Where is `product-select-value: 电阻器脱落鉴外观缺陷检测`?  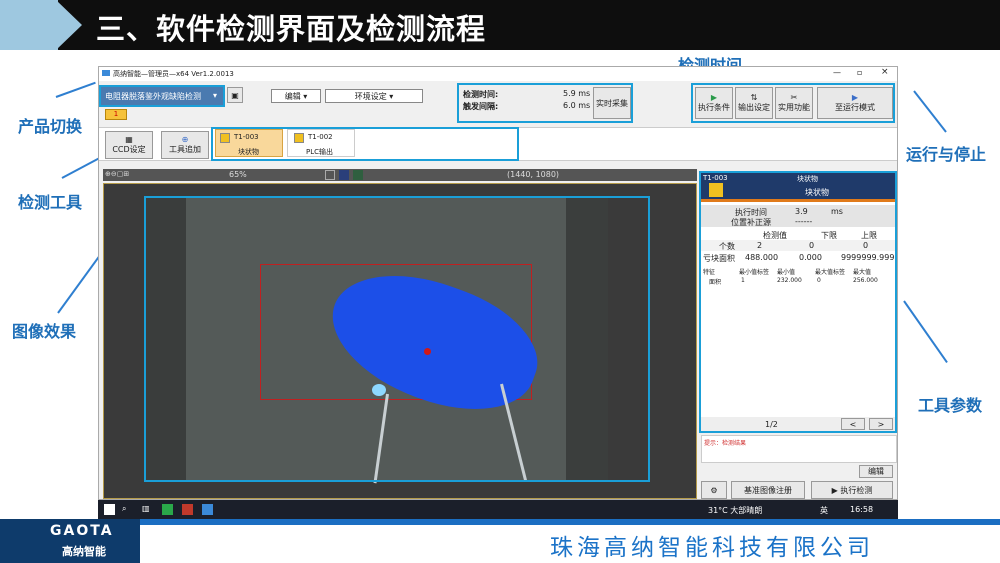
product-select-value: 电阻器脱落鉴外观缺陷检测 is located at coordinates (153, 96).